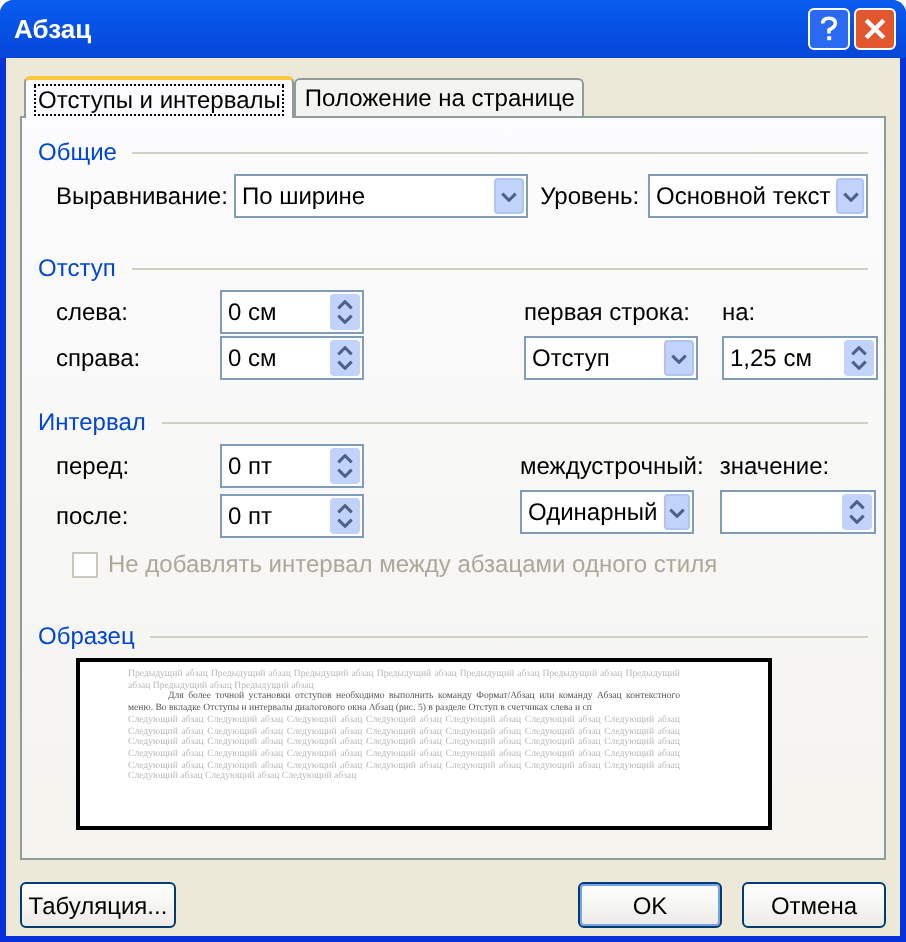 The image size is (906, 942). What do you see at coordinates (814, 905) in the screenshot?
I see `dialog-button: Отмена` at bounding box center [814, 905].